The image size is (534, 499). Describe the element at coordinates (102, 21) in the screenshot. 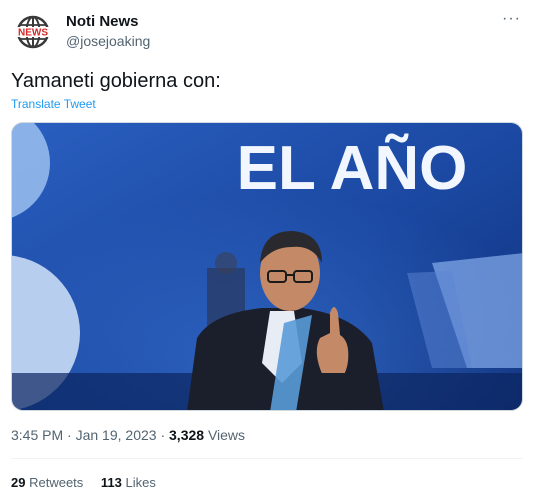

I see `account-name: Noti News` at that location.